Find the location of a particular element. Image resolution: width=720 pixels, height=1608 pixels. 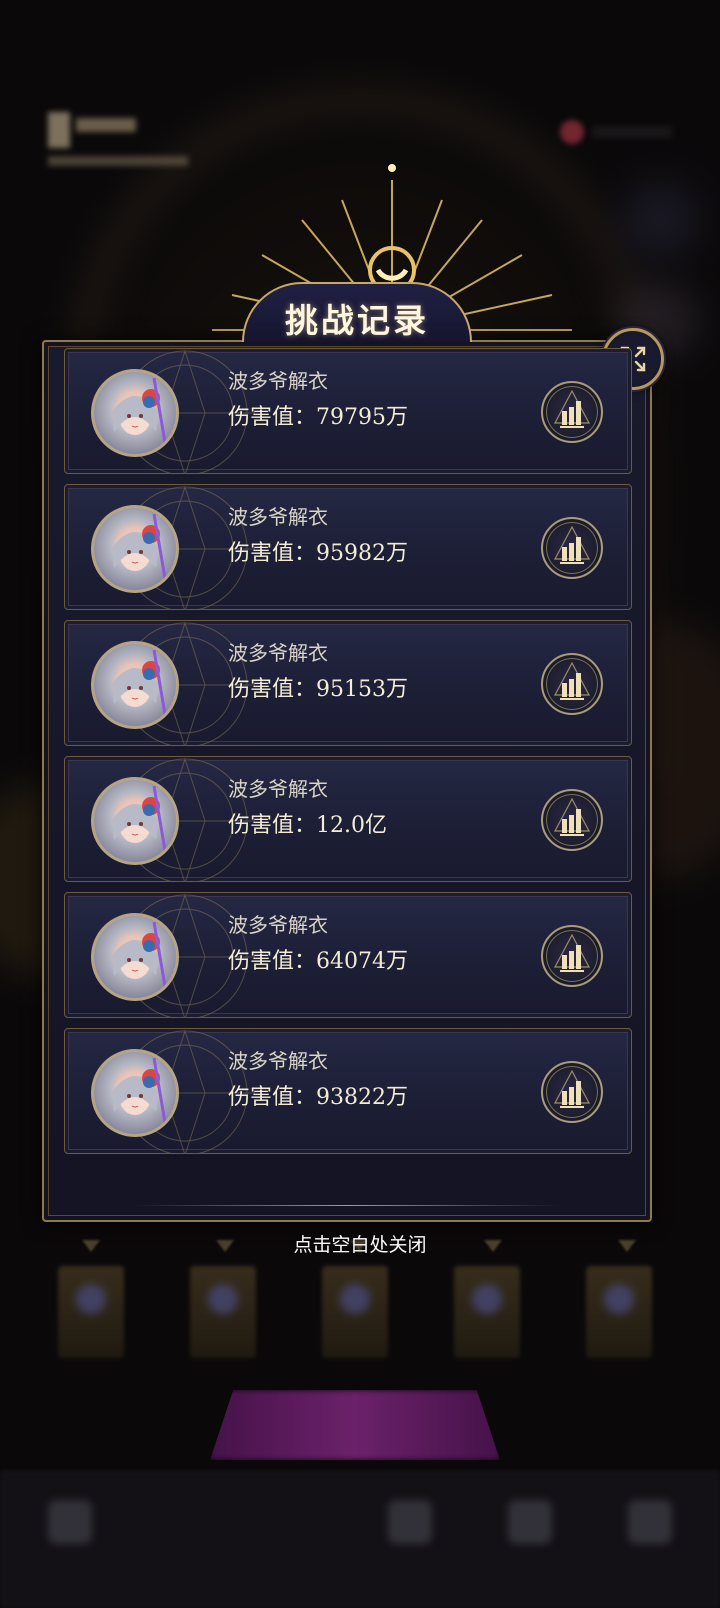

blurred-challenge-button is located at coordinates (355, 1425).